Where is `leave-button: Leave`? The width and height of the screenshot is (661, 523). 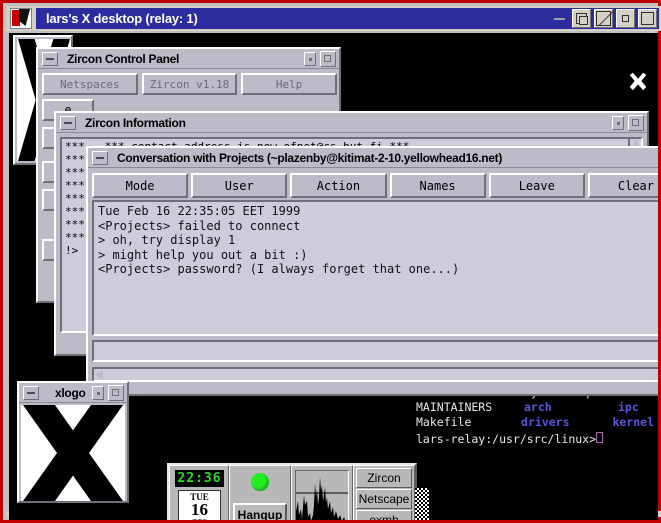 leave-button: Leave is located at coordinates (536, 185).